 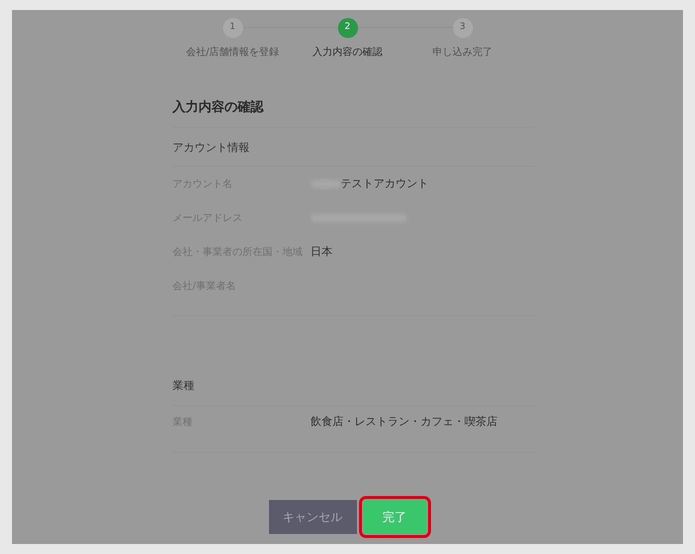 I want to click on section-heading: 業種, so click(x=353, y=387).